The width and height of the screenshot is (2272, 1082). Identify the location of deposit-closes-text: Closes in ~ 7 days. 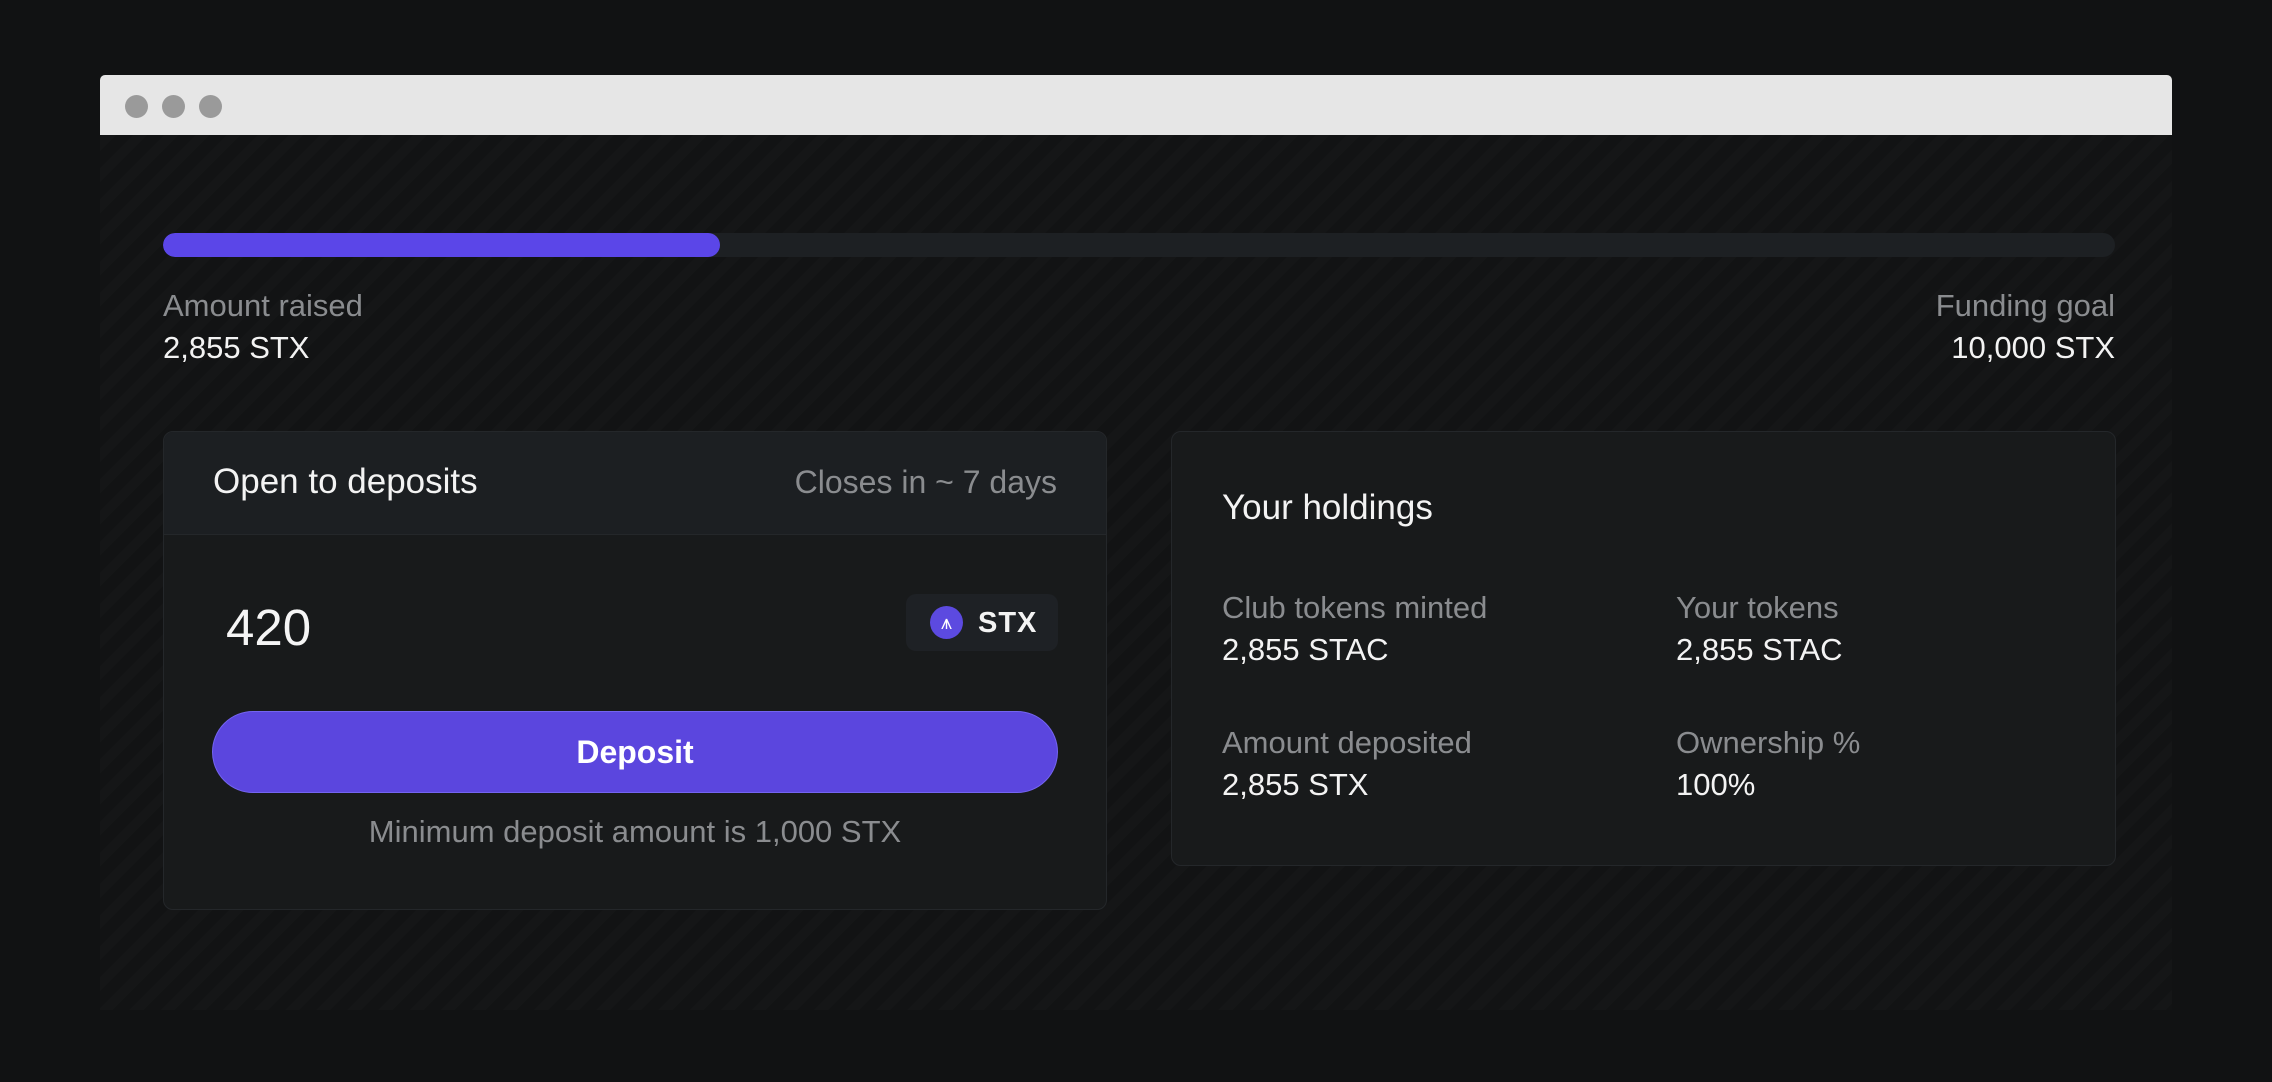
(925, 482).